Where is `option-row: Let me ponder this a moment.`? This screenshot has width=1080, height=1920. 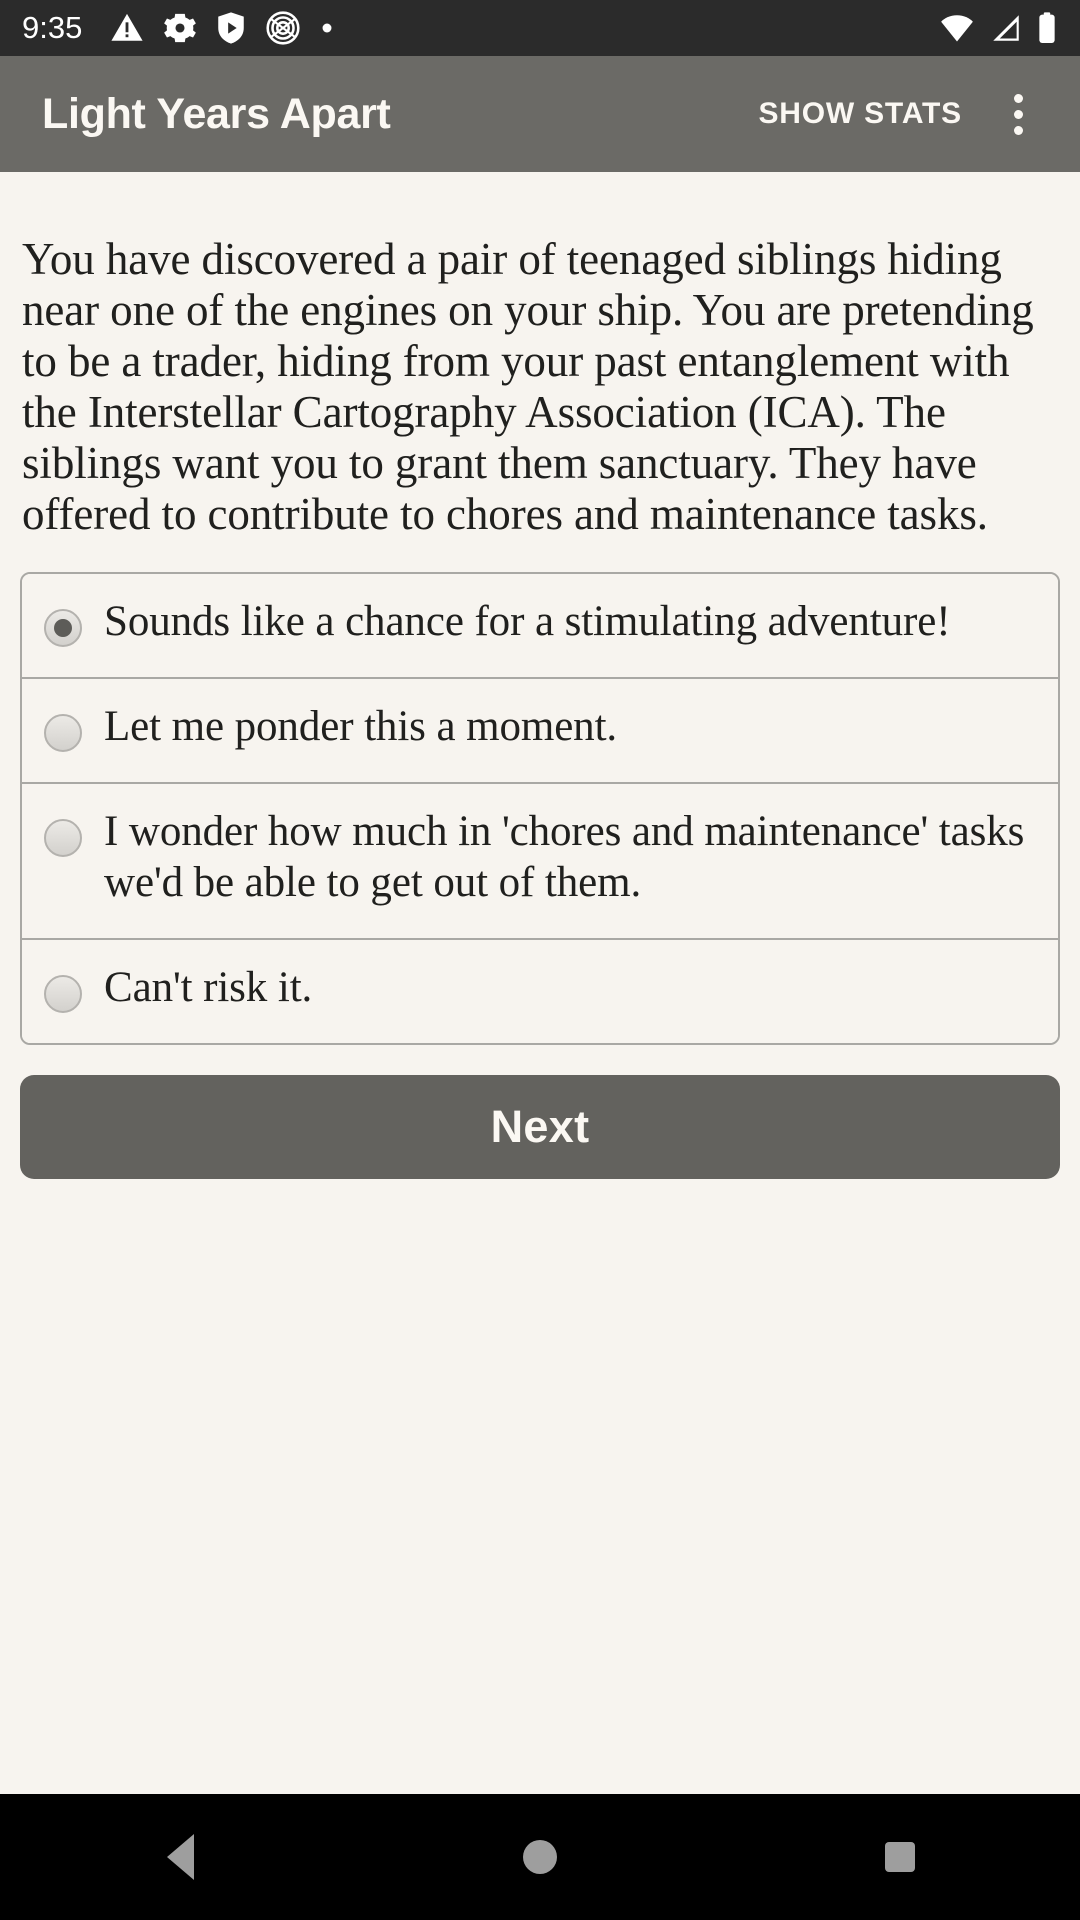 option-row: Let me ponder this a moment. is located at coordinates (540, 731).